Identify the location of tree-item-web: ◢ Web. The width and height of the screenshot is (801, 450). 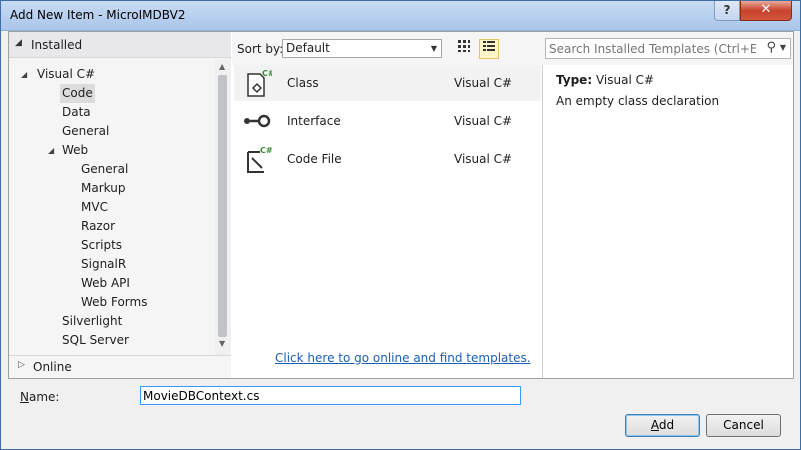
(68, 150).